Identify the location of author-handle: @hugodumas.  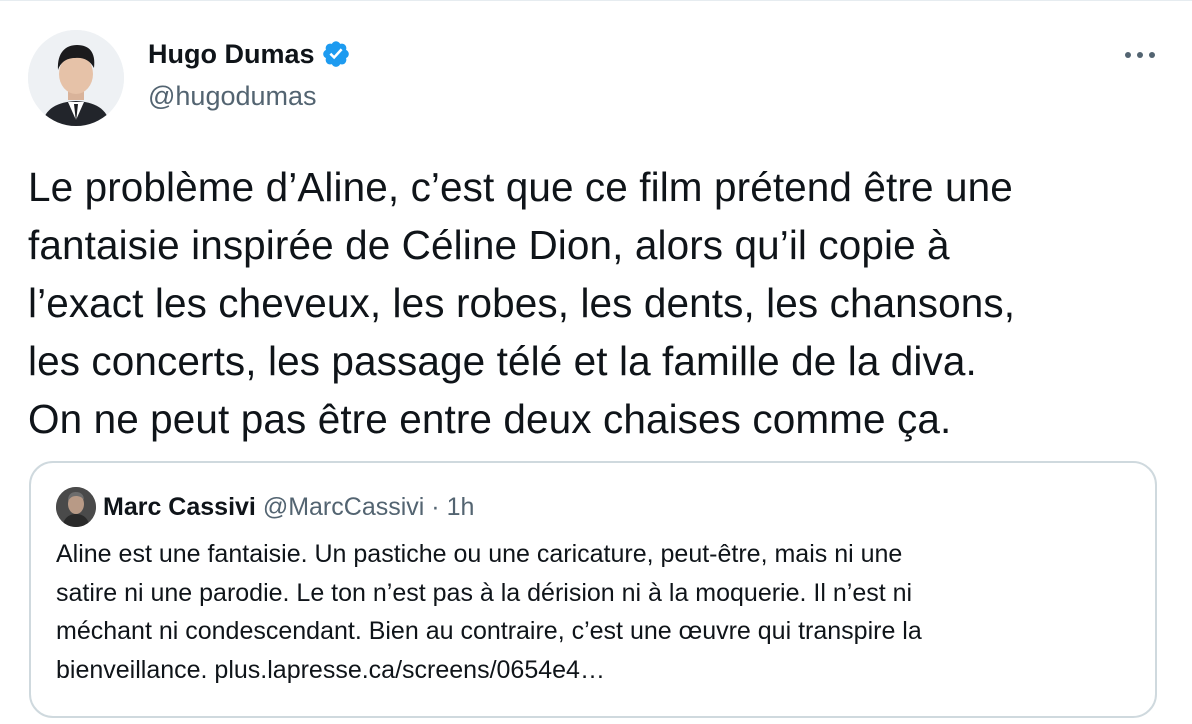
(232, 96).